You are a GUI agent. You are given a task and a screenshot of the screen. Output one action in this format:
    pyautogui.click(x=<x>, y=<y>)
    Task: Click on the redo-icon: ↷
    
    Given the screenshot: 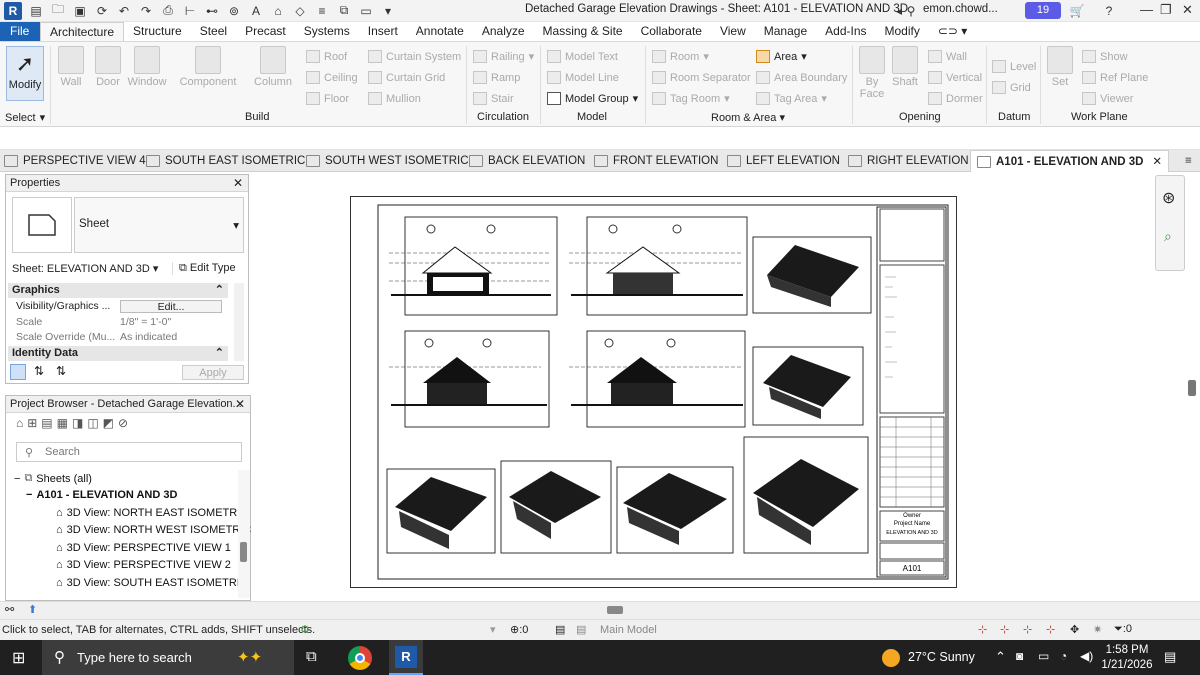 What is the action you would take?
    pyautogui.click(x=146, y=11)
    